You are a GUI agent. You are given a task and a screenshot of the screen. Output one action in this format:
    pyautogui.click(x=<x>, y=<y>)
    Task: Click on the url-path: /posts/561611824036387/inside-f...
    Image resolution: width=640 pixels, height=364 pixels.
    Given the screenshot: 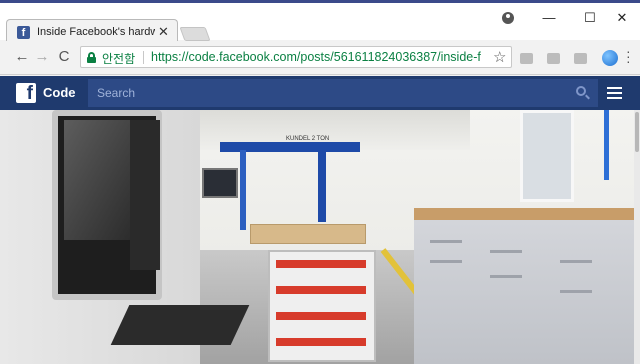 What is the action you would take?
    pyautogui.click(x=388, y=57)
    